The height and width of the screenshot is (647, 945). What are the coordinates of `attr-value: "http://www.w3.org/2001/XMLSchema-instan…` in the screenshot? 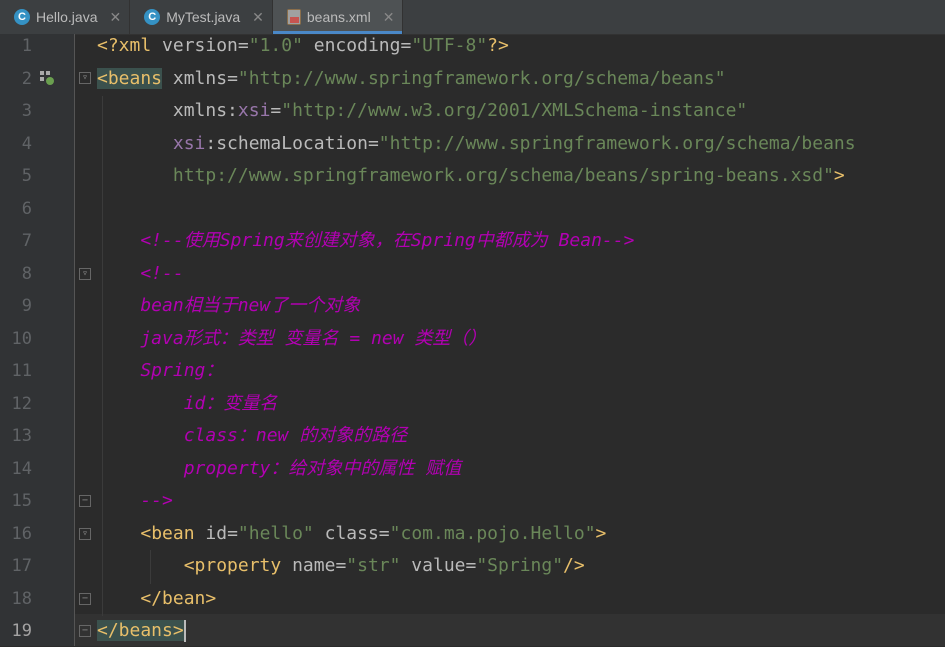 It's located at (514, 110).